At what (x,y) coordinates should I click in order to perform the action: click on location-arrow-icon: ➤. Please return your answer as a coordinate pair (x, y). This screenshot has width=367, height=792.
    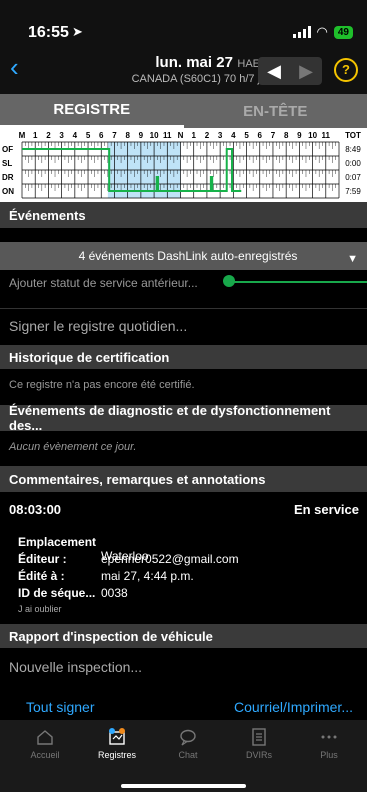
    Looking at the image, I should click on (77, 31).